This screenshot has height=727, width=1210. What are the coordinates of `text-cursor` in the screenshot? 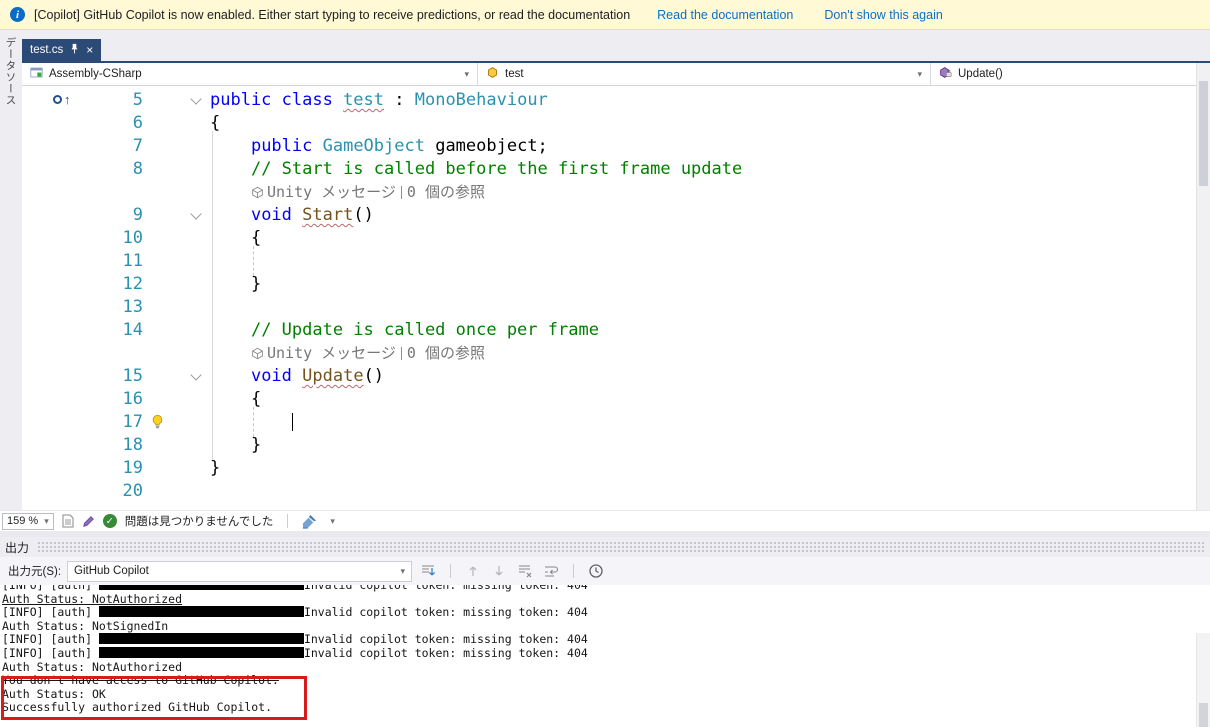 It's located at (292, 422).